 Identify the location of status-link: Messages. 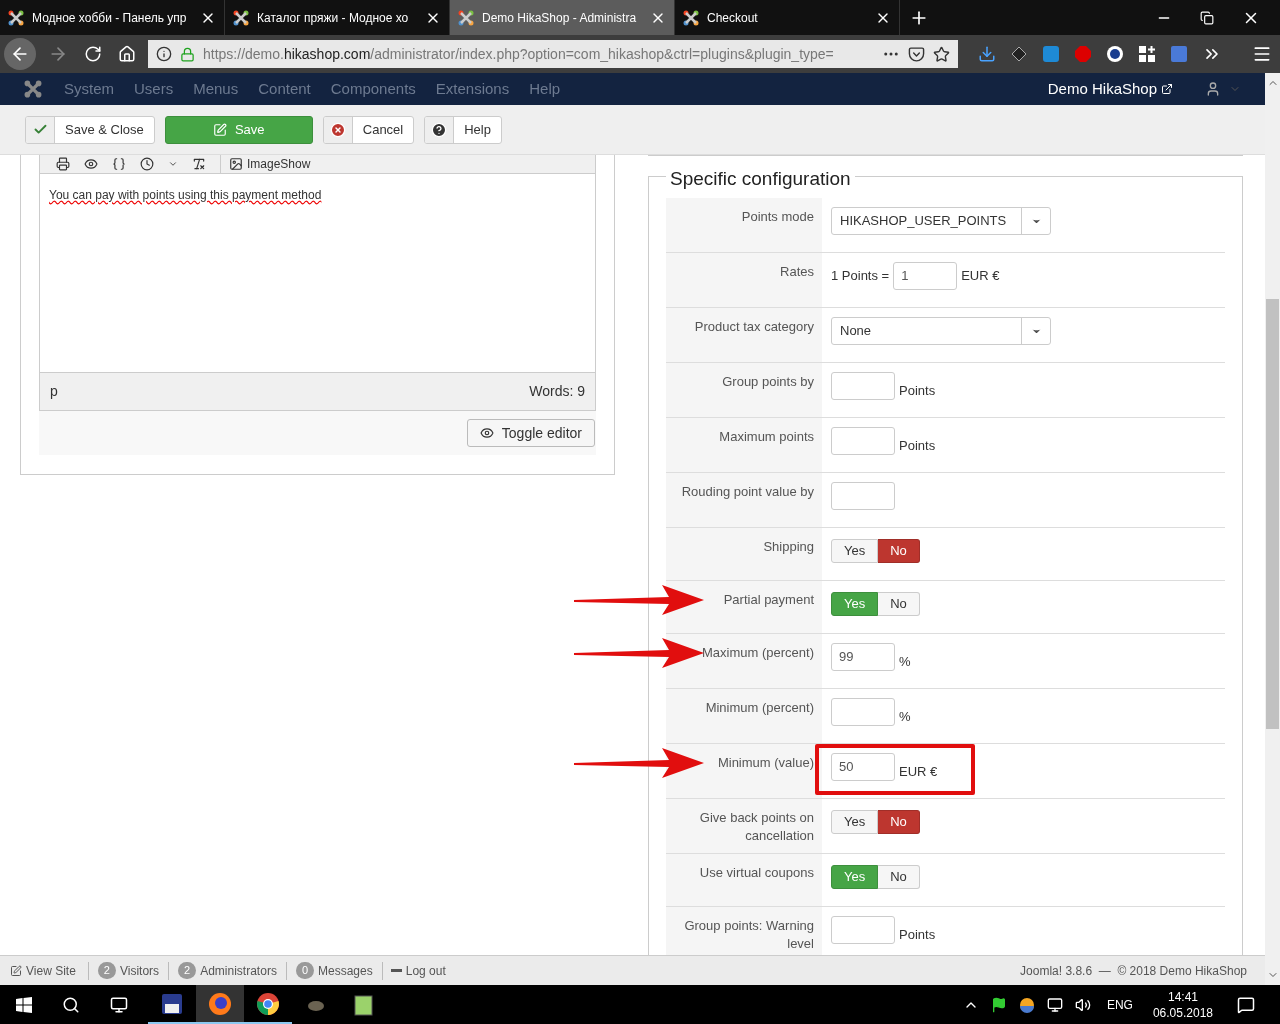
(345, 970).